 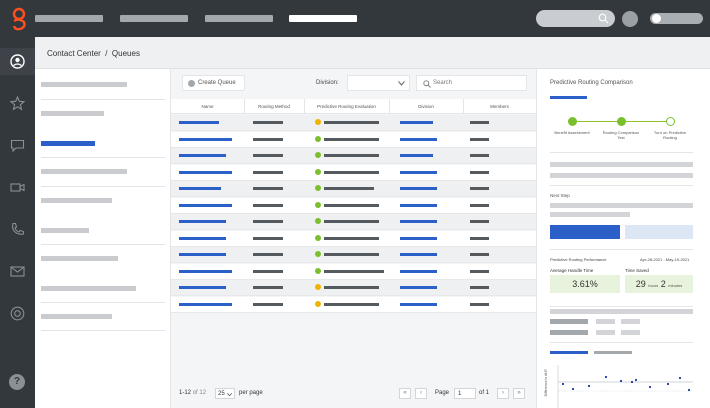 I want to click on page-number-input: 1, so click(x=465, y=393).